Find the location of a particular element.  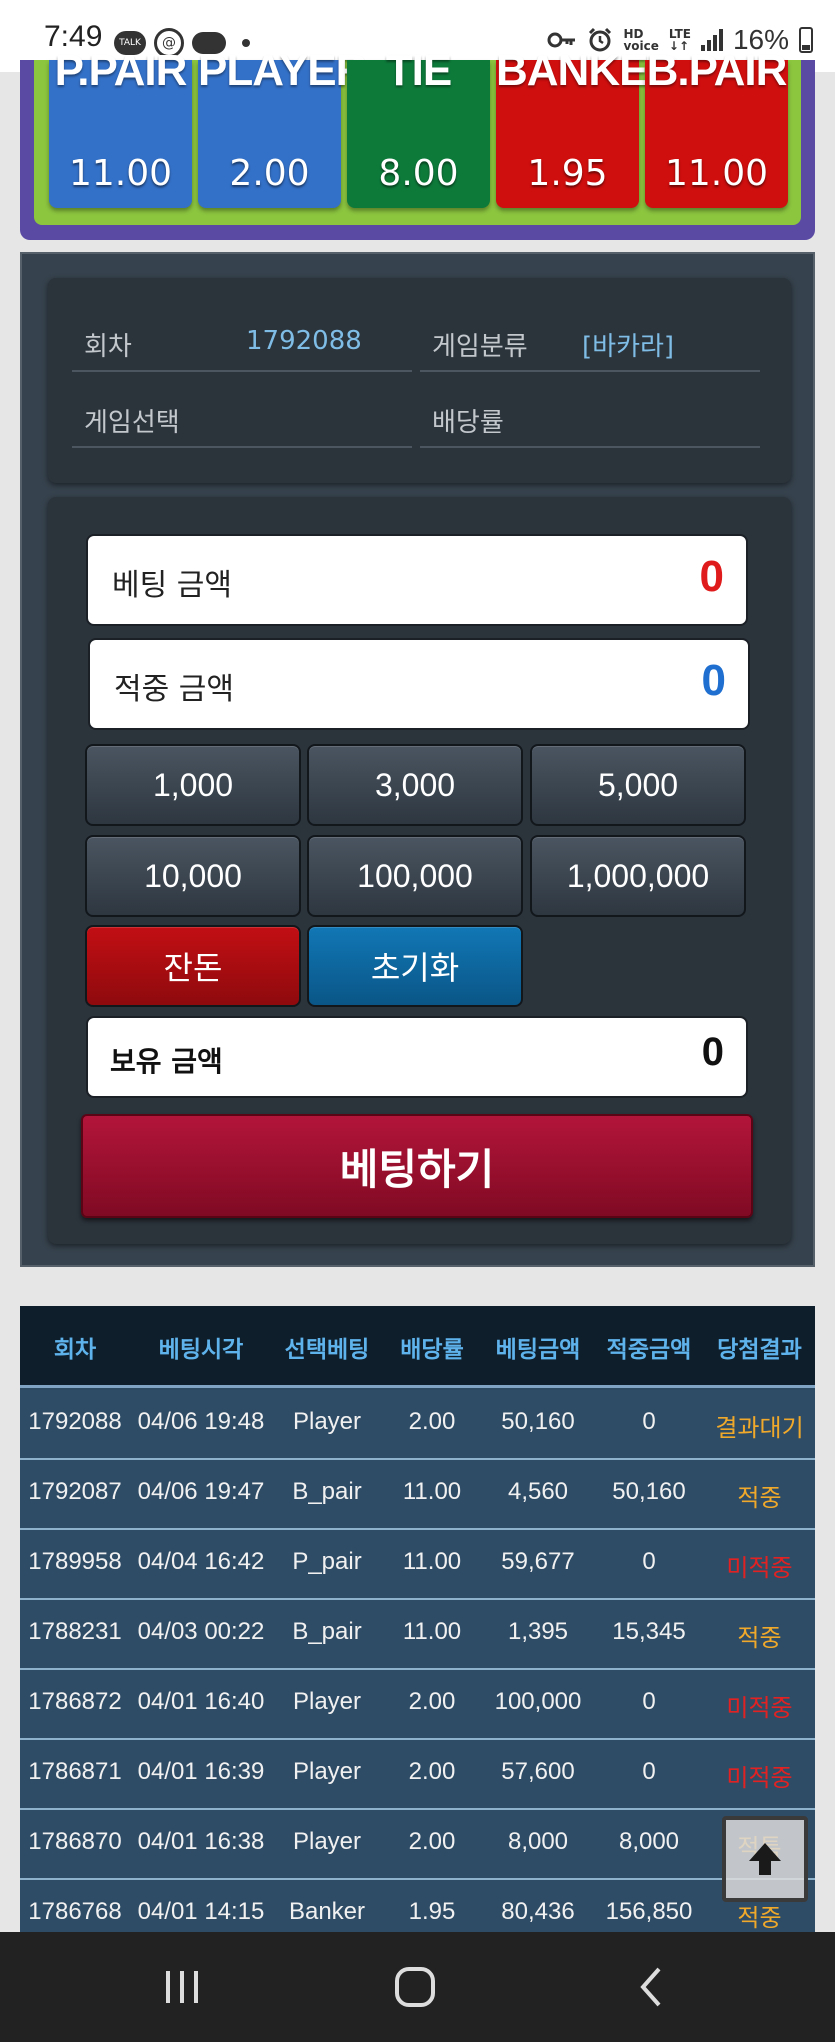

odds-label: 배당률 is located at coordinates (468, 423).